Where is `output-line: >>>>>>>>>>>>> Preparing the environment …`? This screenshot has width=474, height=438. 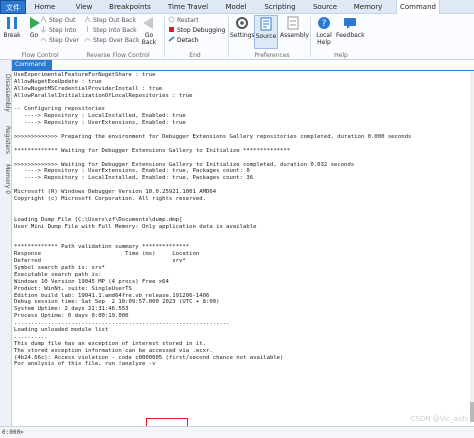
output-line: >>>>>>>>>>>>> Preparing the environment … is located at coordinates (213, 137).